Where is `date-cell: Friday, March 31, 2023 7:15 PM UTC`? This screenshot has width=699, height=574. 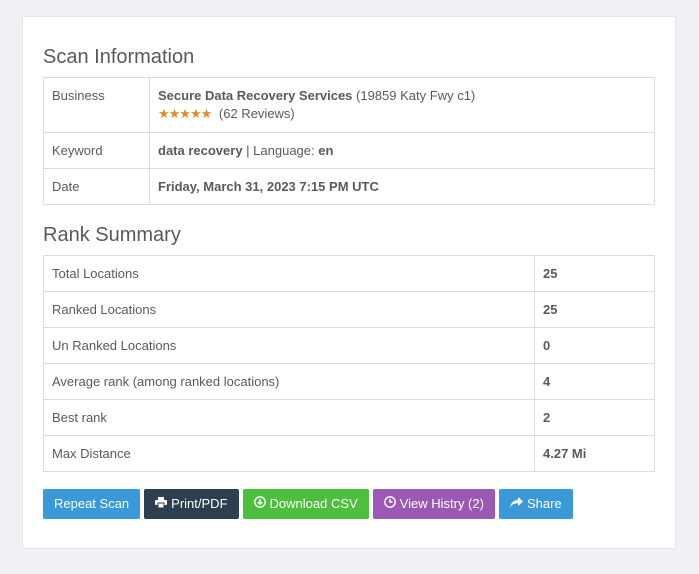
date-cell: Friday, March 31, 2023 7:15 PM UTC is located at coordinates (402, 186).